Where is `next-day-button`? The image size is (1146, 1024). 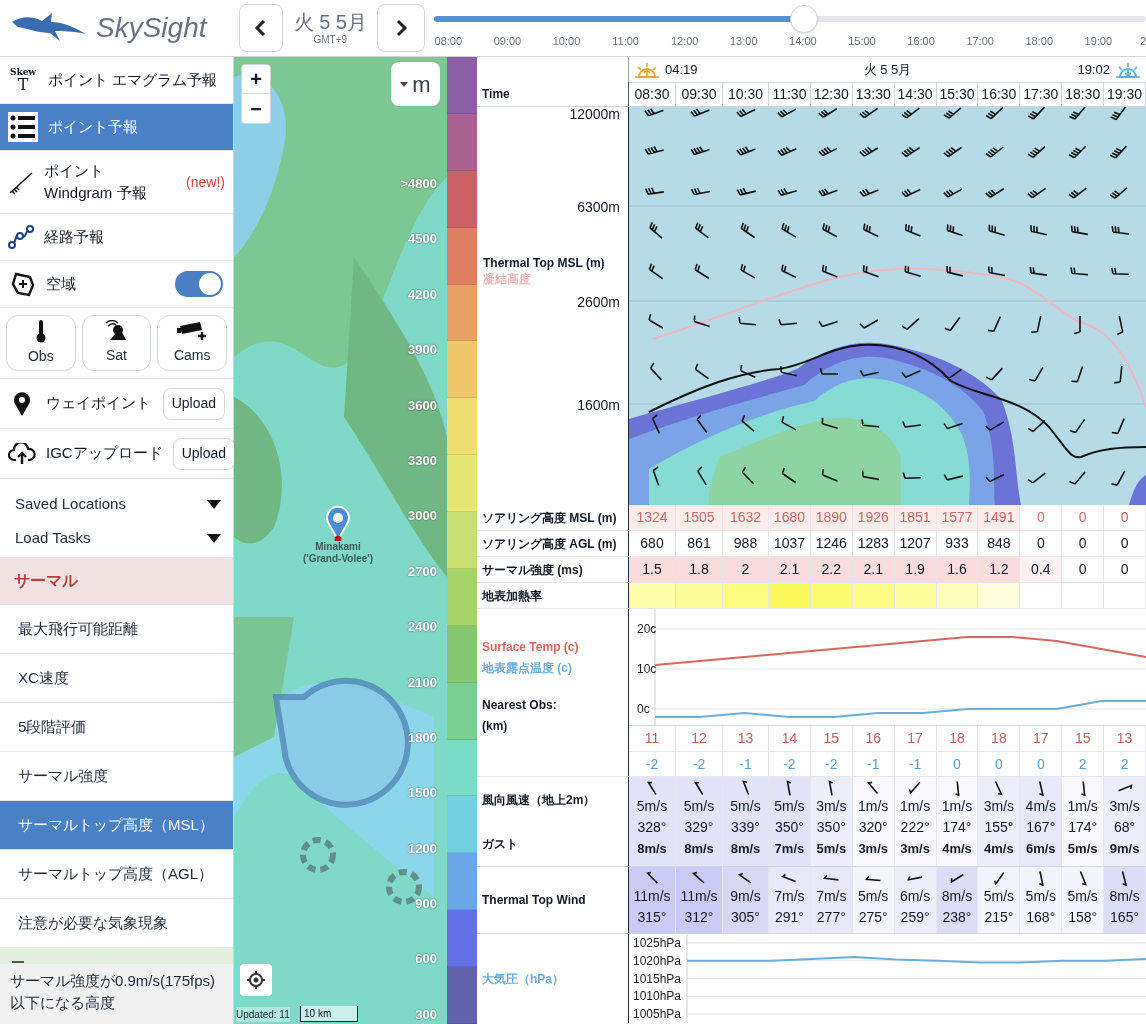 next-day-button is located at coordinates (401, 28).